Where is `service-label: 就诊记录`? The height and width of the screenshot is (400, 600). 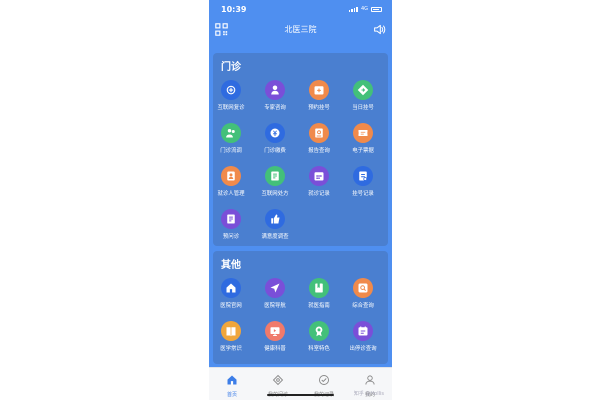
service-label: 就诊记录 is located at coordinates (319, 194).